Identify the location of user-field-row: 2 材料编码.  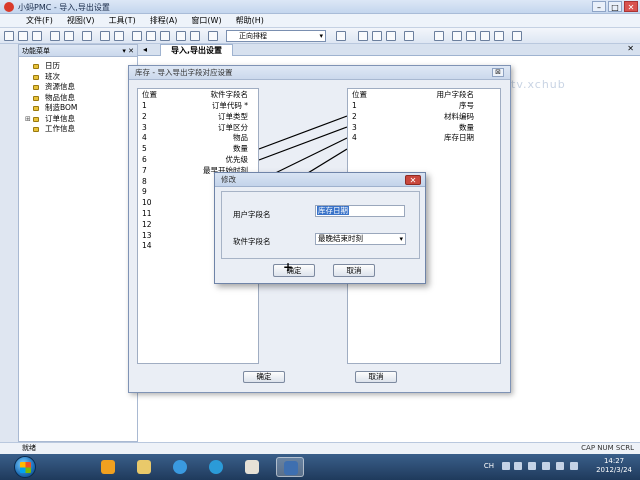
(424, 117).